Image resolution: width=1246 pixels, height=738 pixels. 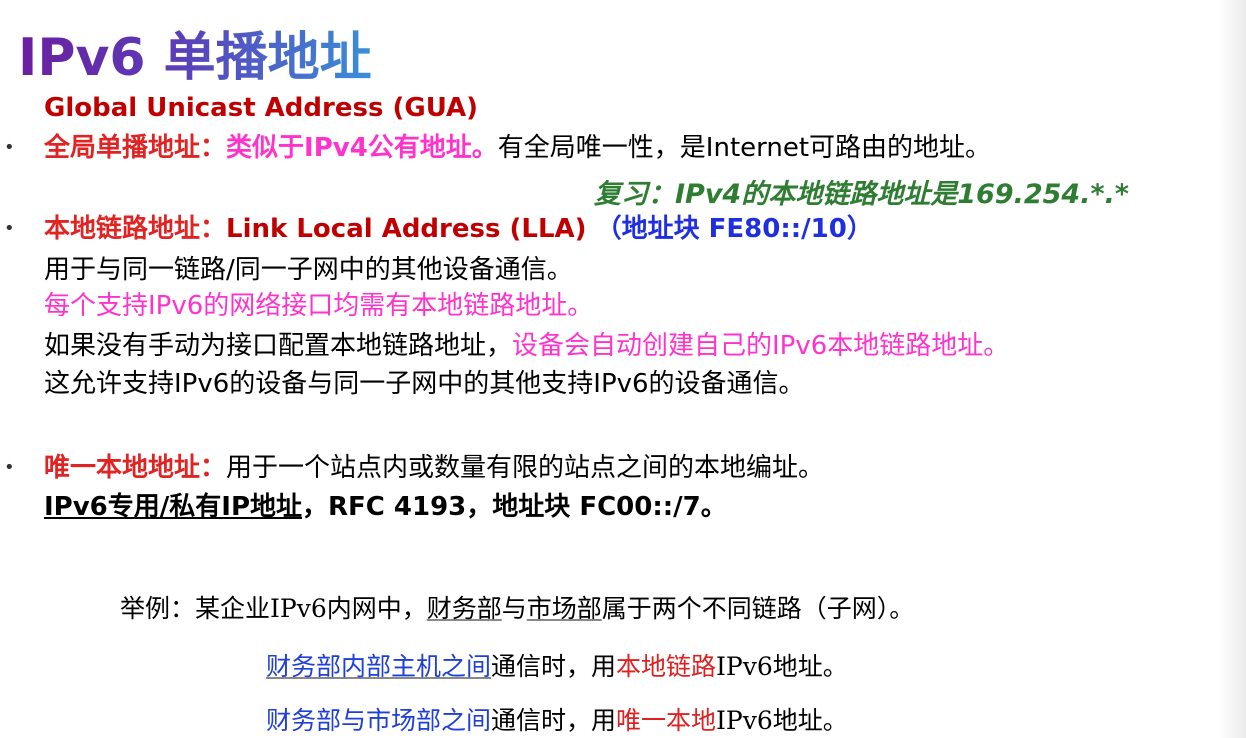 I want to click on example-line-2: 财务部内部主机之间通信时，用本地链路IPv6地址。, so click(x=557, y=667).